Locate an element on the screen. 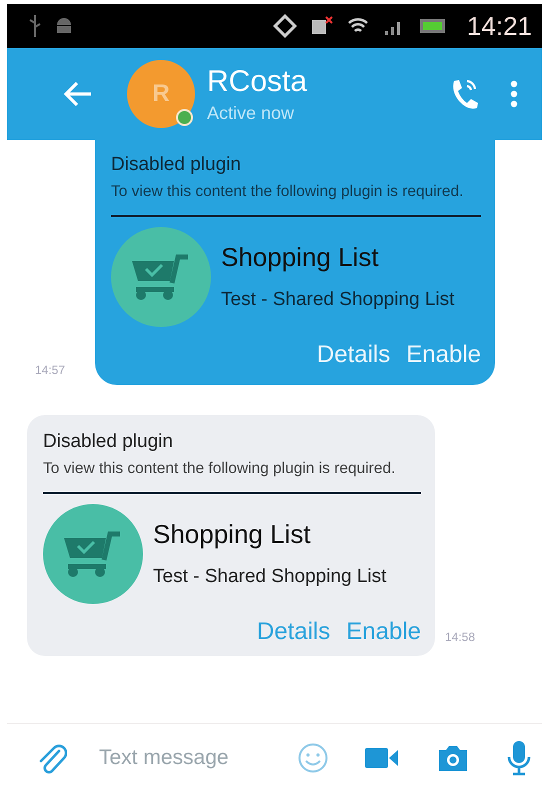 This screenshot has width=549, height=798. contact-name: RCosta is located at coordinates (257, 81).